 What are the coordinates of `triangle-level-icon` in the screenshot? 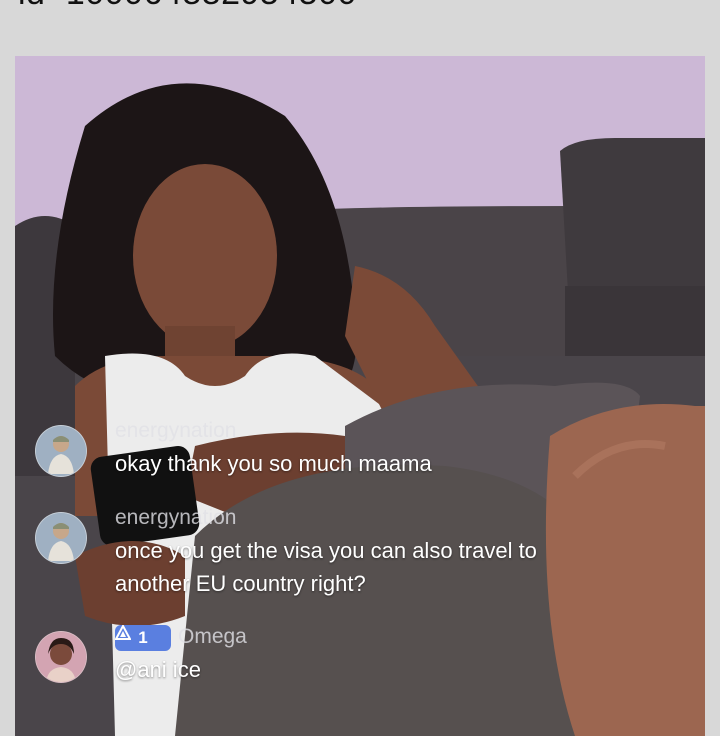 It's located at (123, 632).